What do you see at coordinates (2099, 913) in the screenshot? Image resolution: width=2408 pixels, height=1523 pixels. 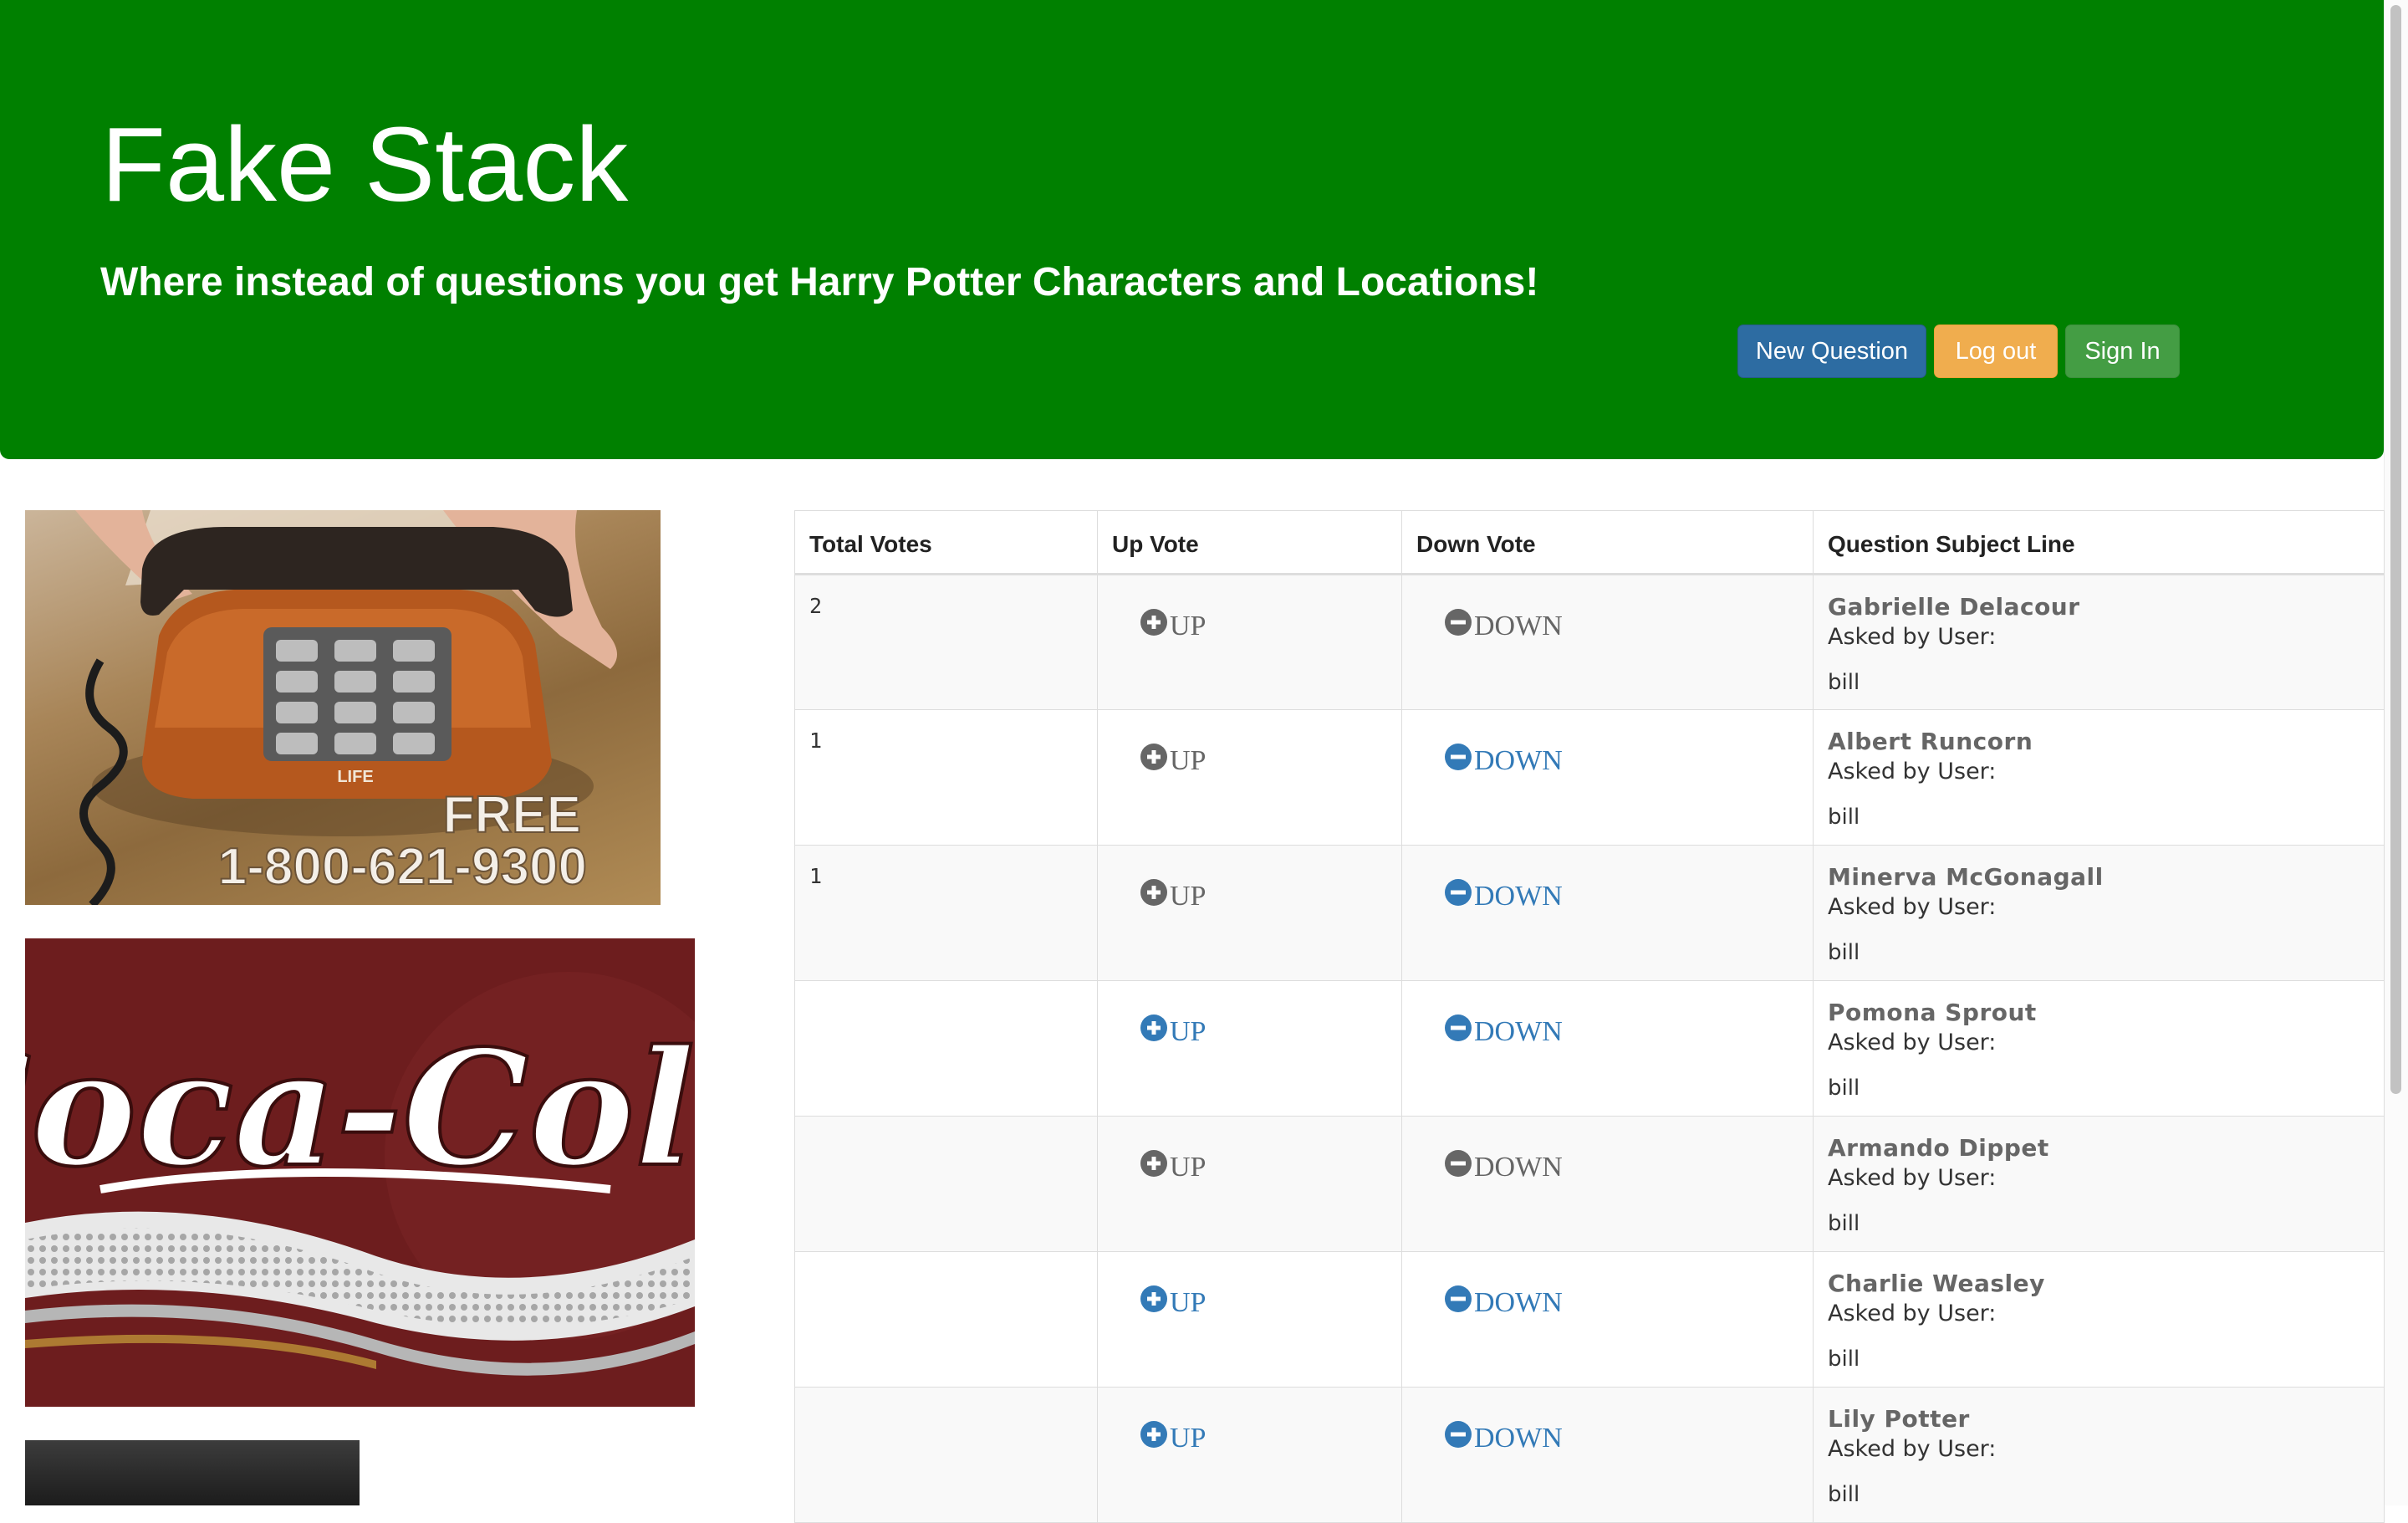 I see `question-subject-cell: Minerva McGonagall Asked by User: bill` at bounding box center [2099, 913].